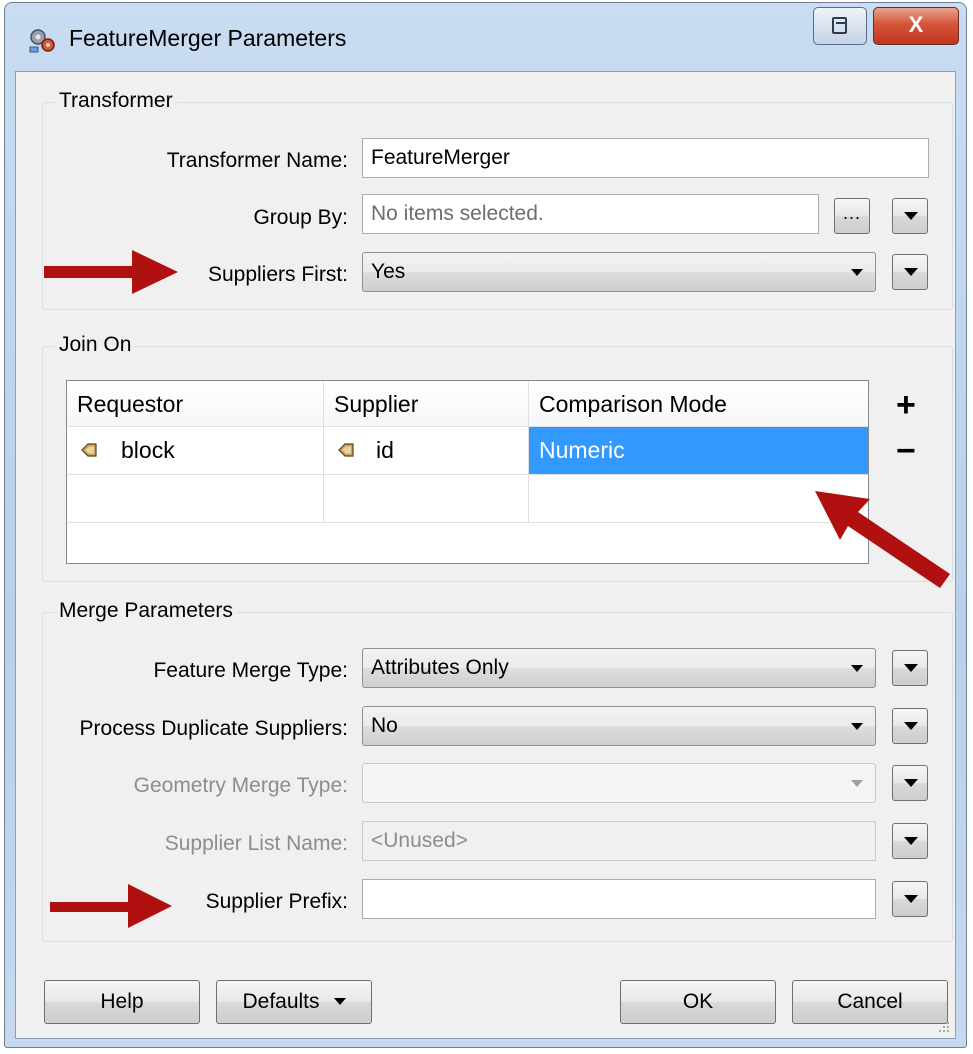  What do you see at coordinates (195, 451) in the screenshot?
I see `table-cell-requestor: block` at bounding box center [195, 451].